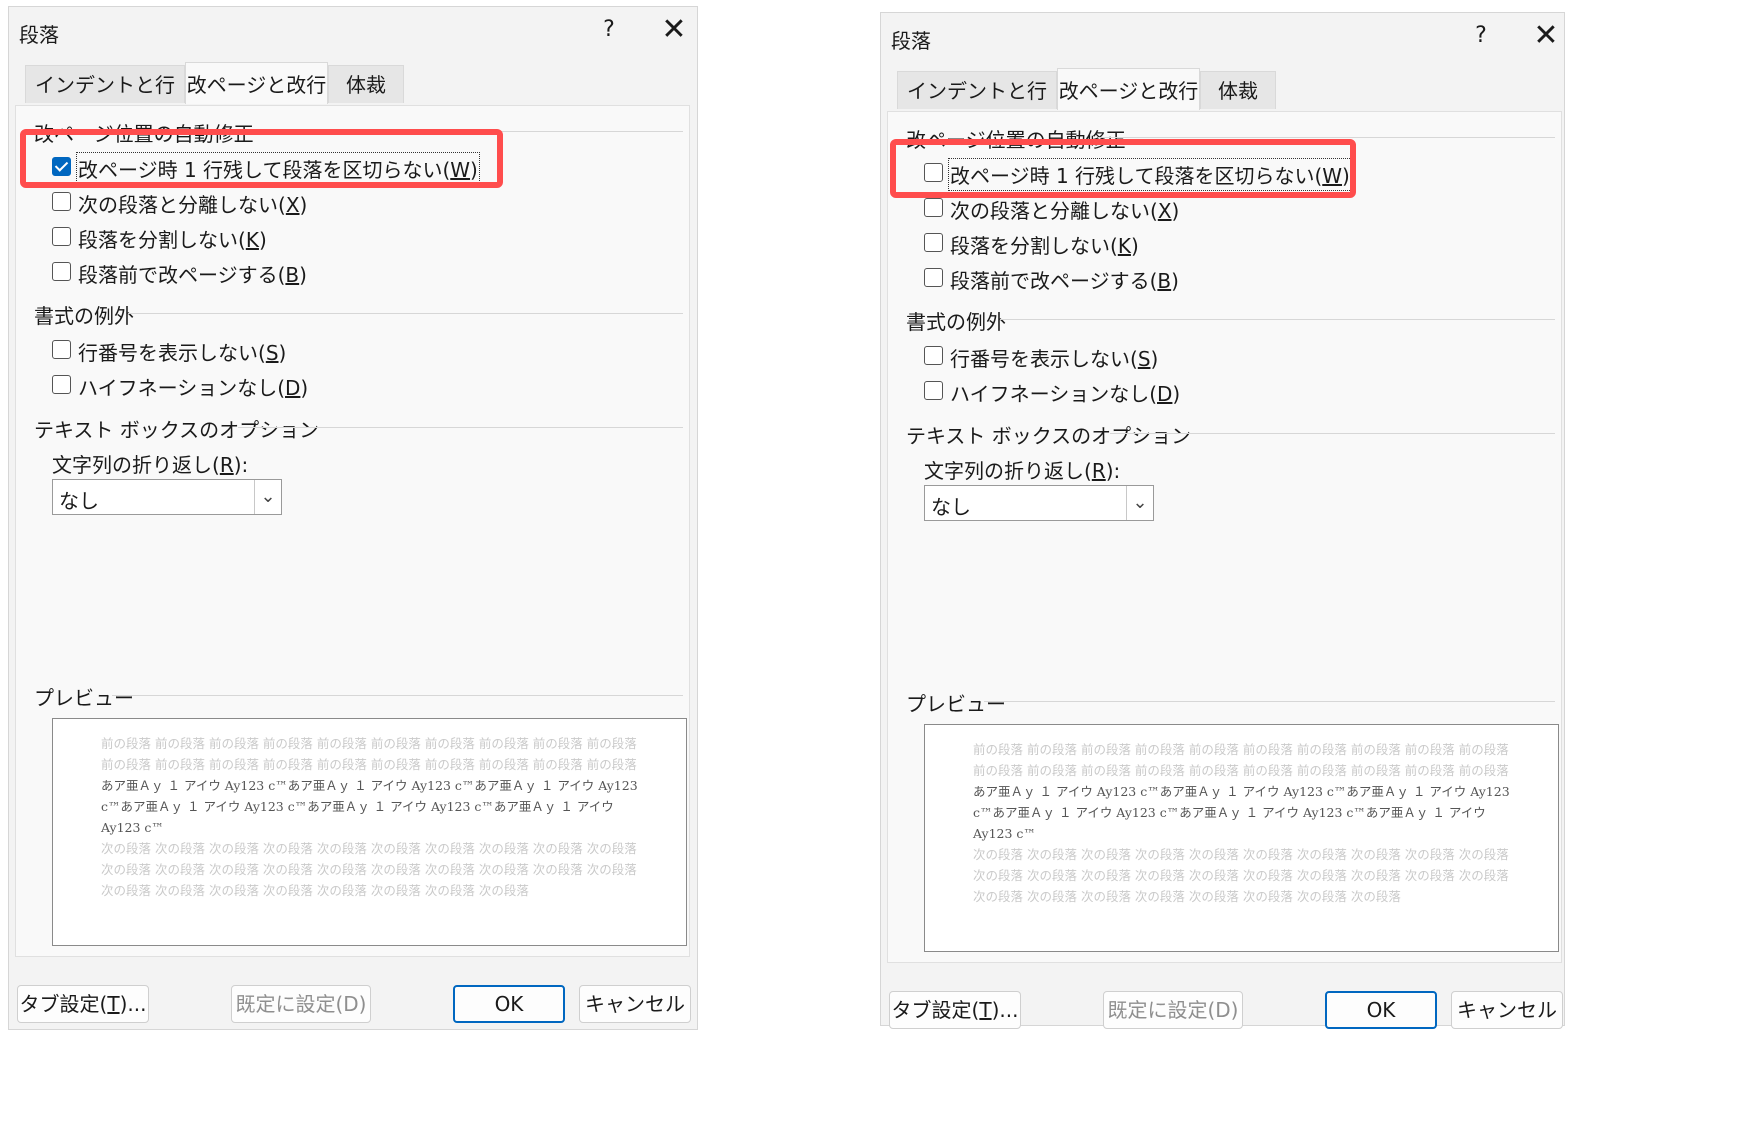  What do you see at coordinates (1123, 168) in the screenshot?
I see `highlight-box-right` at bounding box center [1123, 168].